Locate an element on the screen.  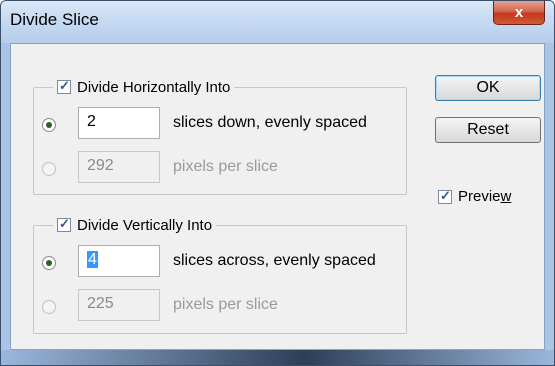
horizontal-pixels-value: 292 is located at coordinates (100, 165).